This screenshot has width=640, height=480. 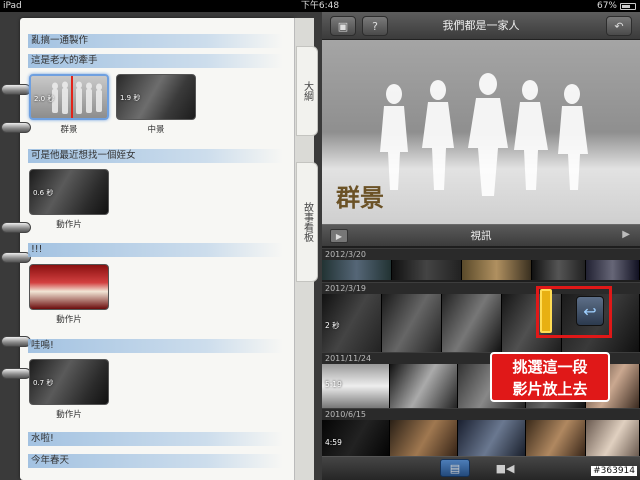 What do you see at coordinates (307, 222) in the screenshot?
I see `tab-storyboard: 故事看板` at bounding box center [307, 222].